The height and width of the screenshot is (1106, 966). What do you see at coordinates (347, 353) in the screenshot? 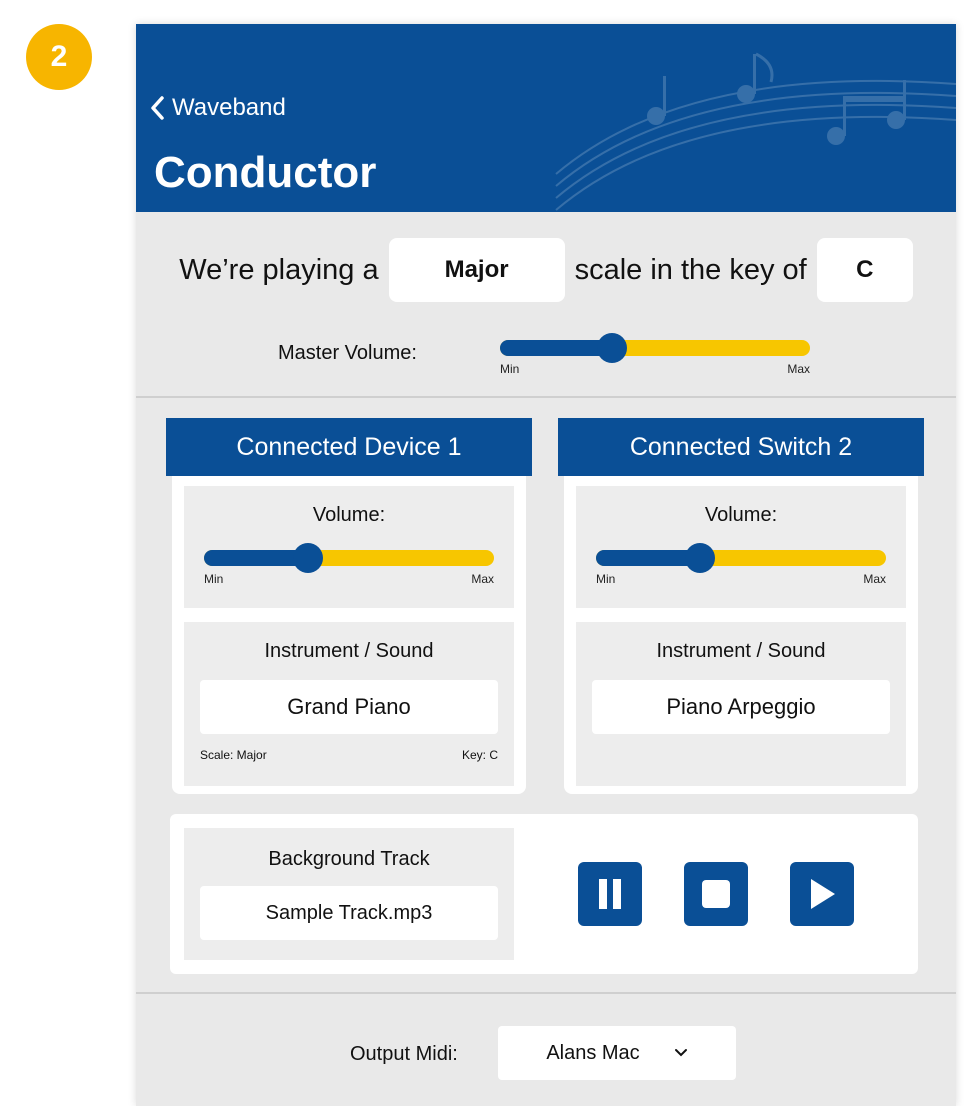
I see `master-volume-label: Master Volume:` at bounding box center [347, 353].